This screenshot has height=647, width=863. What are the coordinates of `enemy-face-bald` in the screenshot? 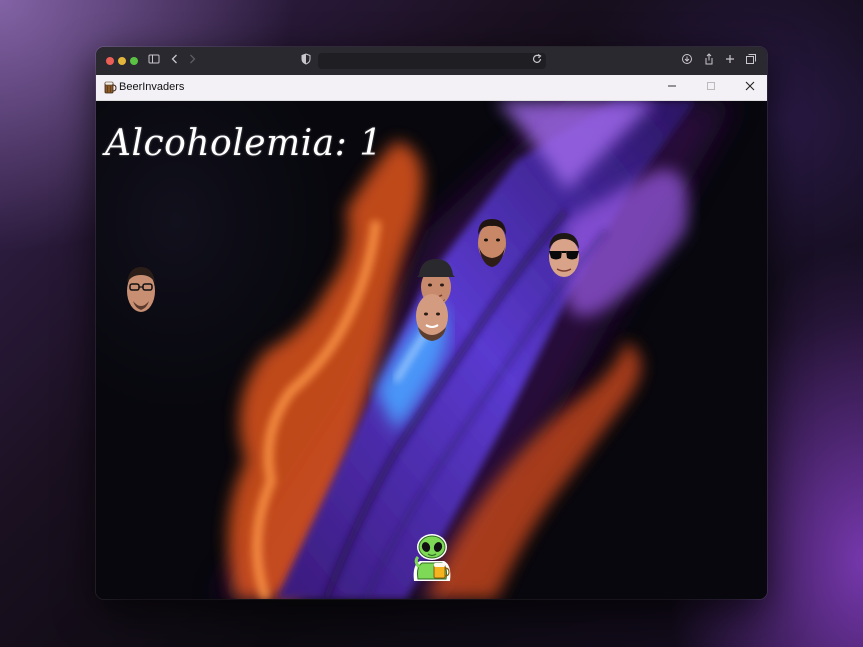 It's located at (432, 317).